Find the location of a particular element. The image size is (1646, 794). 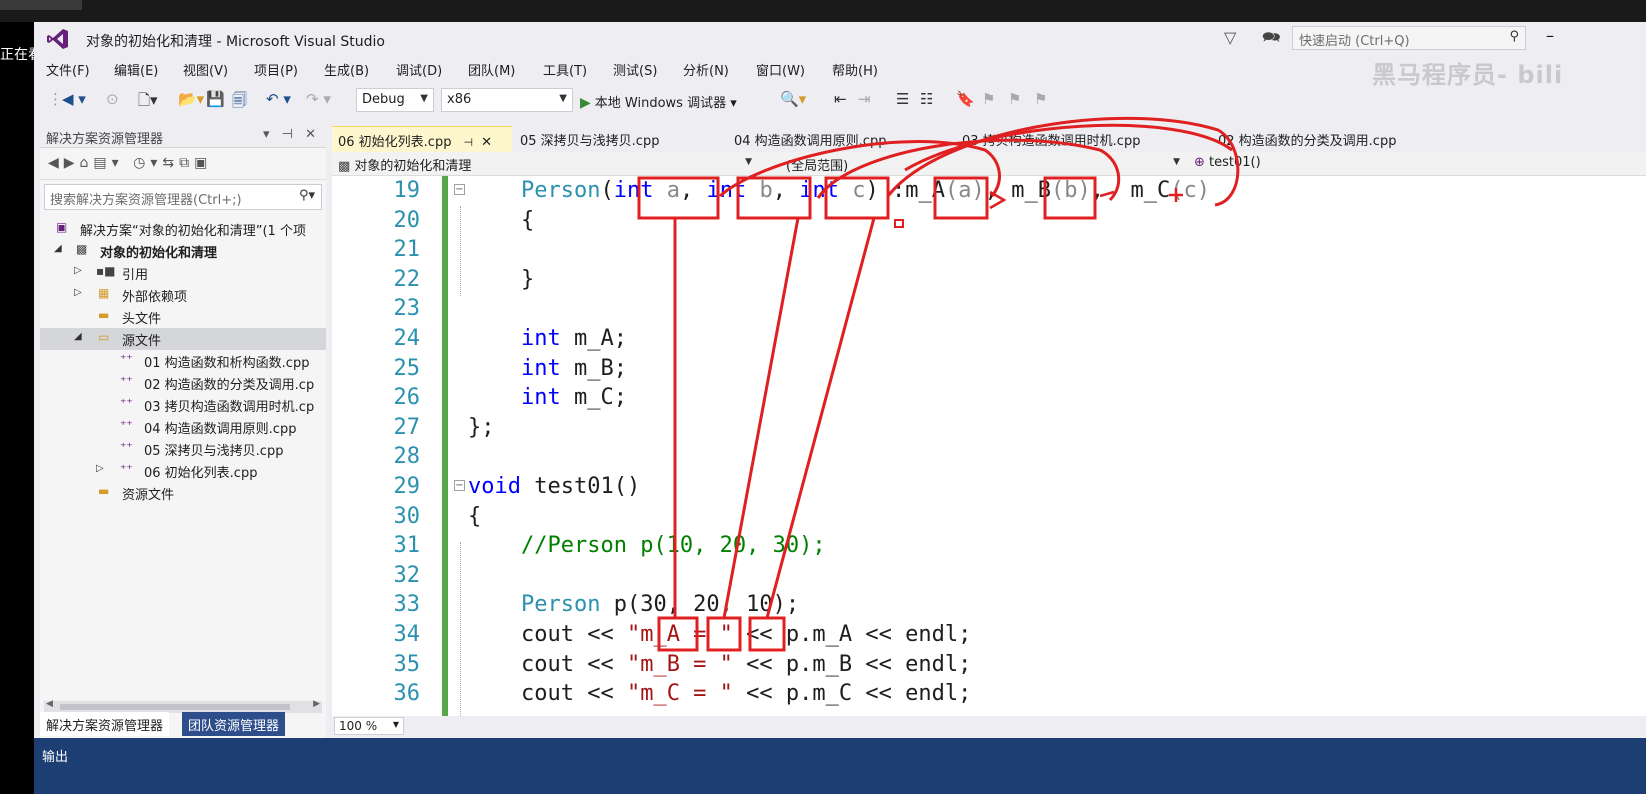

menu-test: 测试(S) is located at coordinates (635, 69).